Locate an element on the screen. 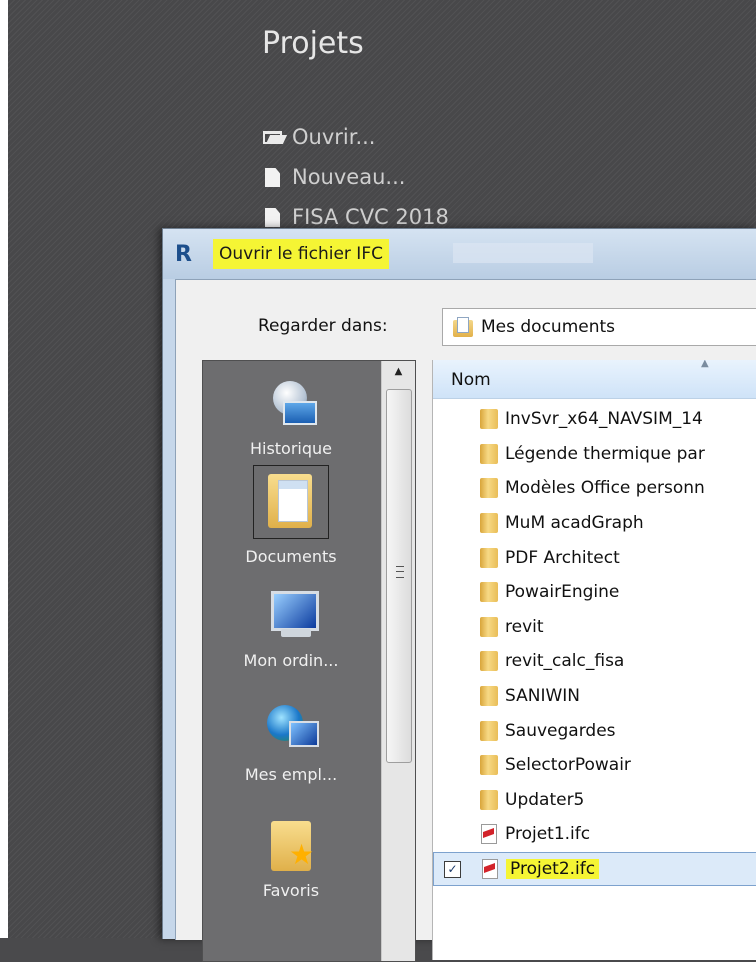 Image resolution: width=756 pixels, height=962 pixels. file-row: Sauvegardes is located at coordinates (594, 730).